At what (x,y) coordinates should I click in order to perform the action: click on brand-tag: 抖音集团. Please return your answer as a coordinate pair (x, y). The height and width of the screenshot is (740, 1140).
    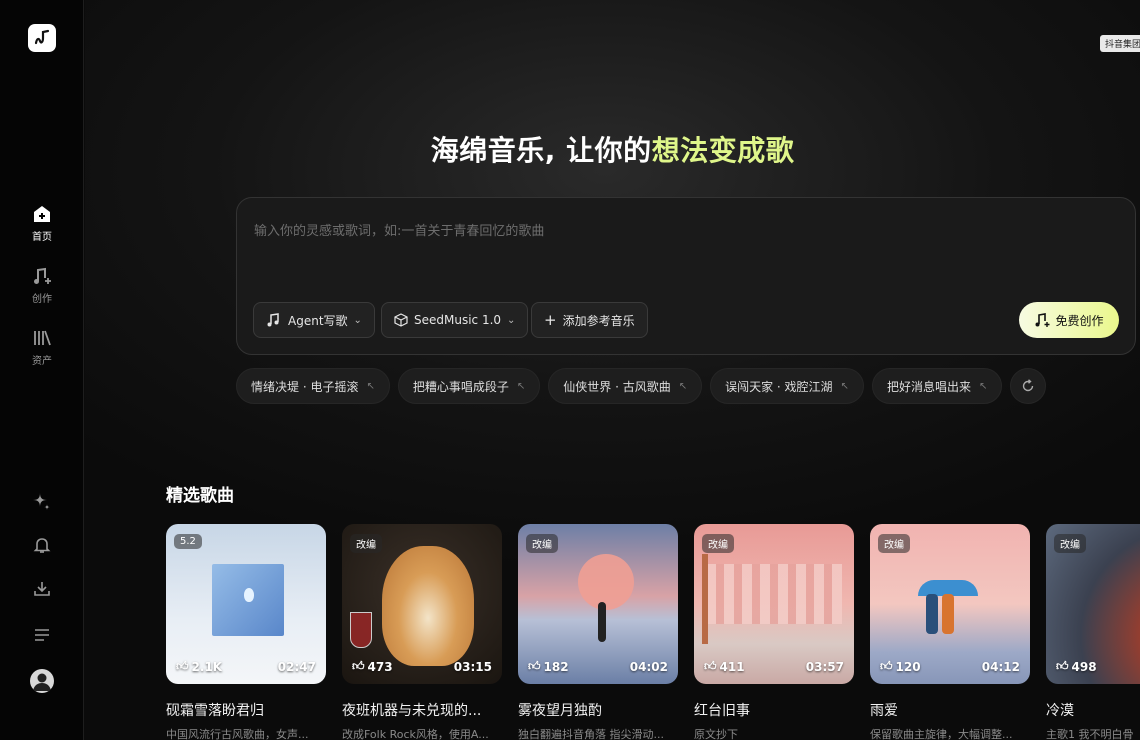
    Looking at the image, I should click on (1120, 43).